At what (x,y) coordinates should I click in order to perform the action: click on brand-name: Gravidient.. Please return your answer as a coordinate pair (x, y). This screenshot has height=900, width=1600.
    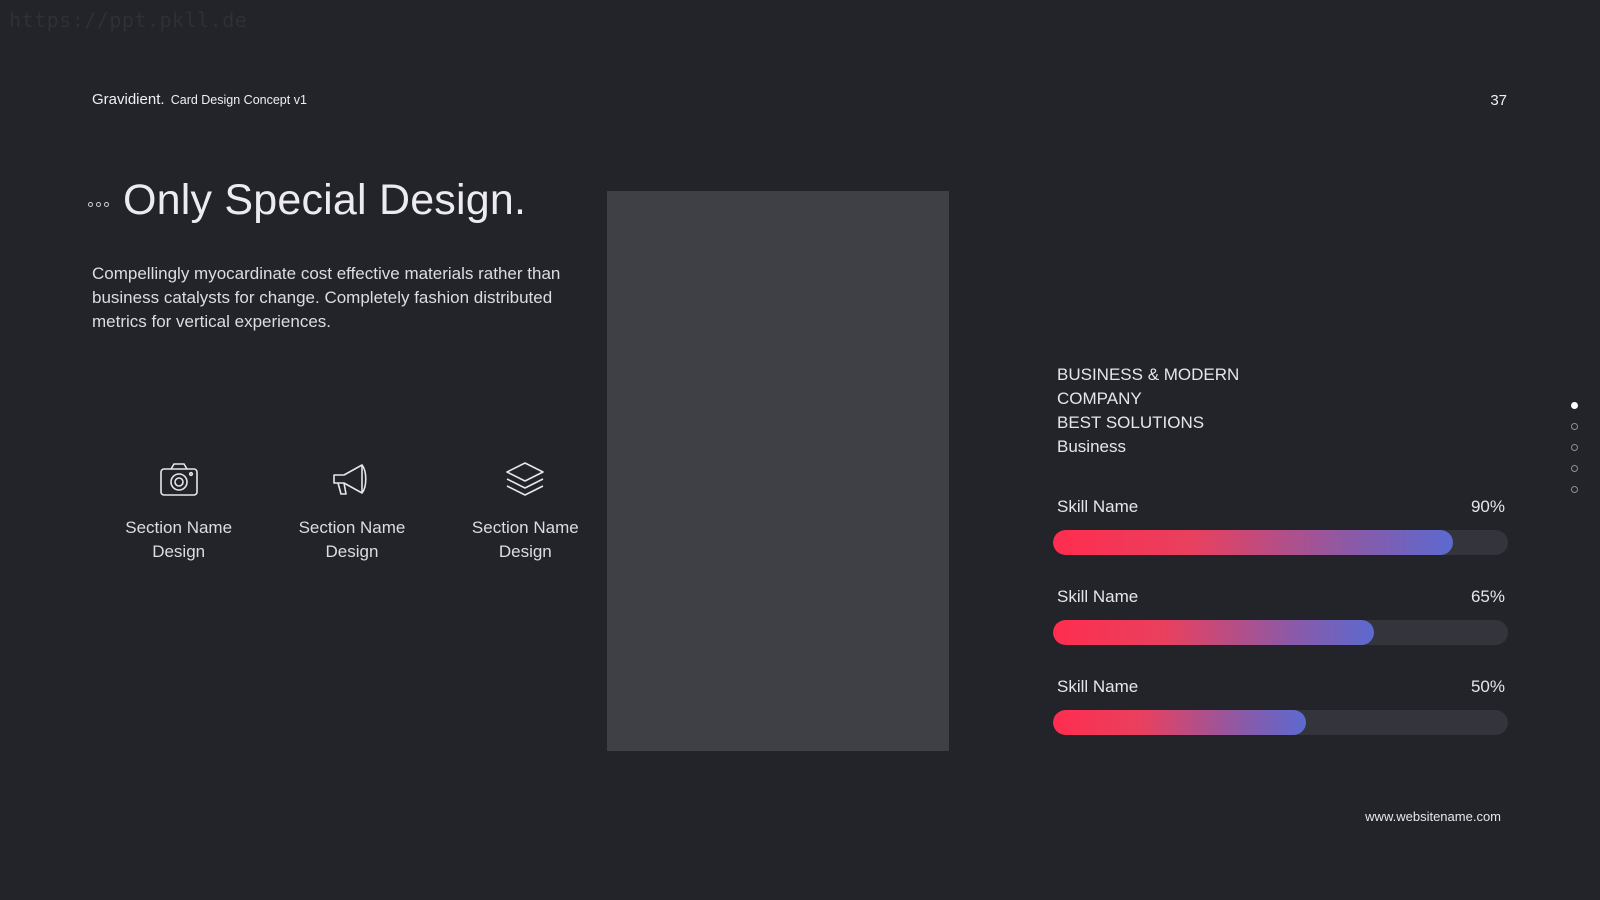
    Looking at the image, I should click on (128, 99).